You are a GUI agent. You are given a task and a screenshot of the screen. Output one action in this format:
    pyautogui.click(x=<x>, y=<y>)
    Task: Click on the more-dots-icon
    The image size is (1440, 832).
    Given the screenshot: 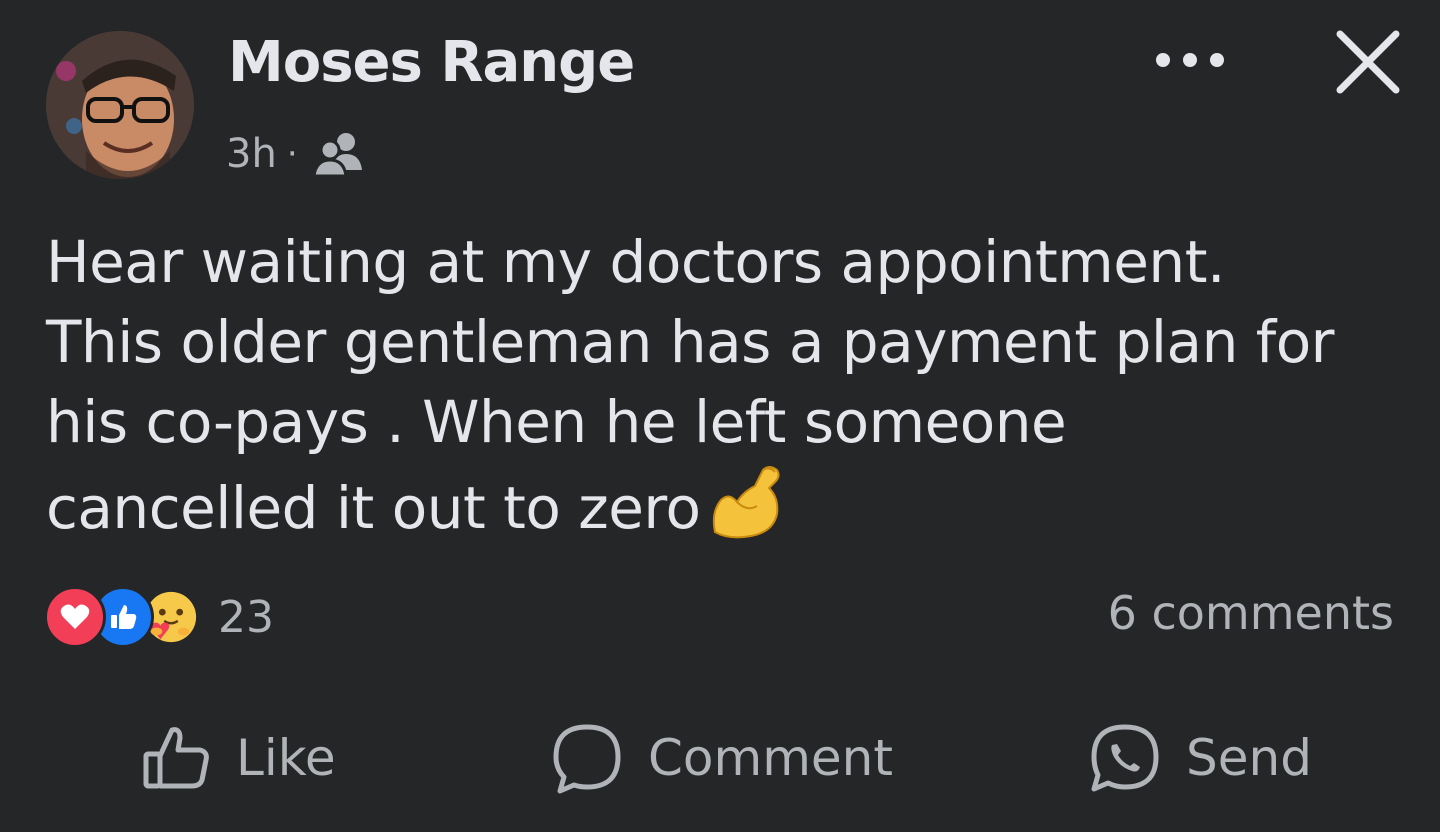 What is the action you would take?
    pyautogui.click(x=1190, y=60)
    